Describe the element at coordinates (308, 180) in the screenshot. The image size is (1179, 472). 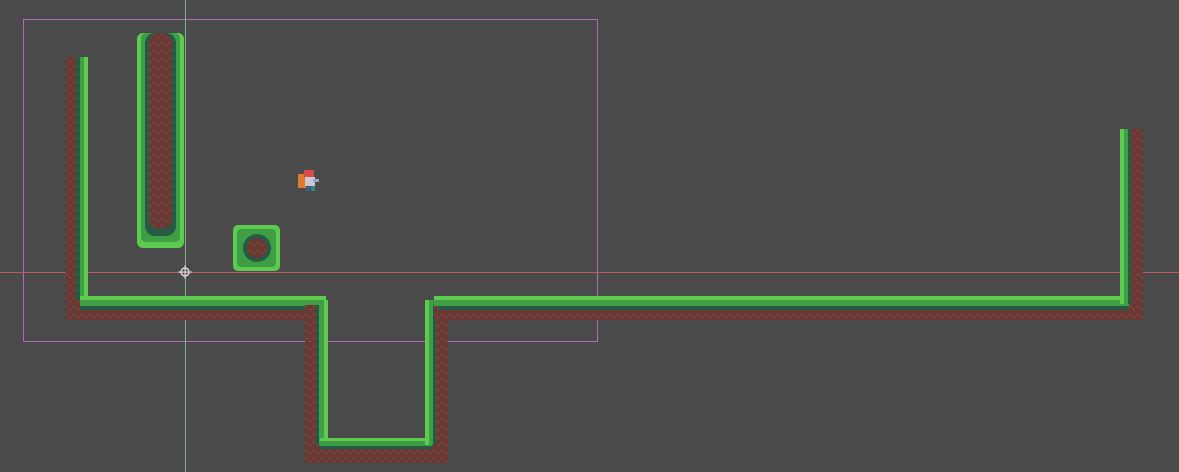
I see `player-character-sprite` at that location.